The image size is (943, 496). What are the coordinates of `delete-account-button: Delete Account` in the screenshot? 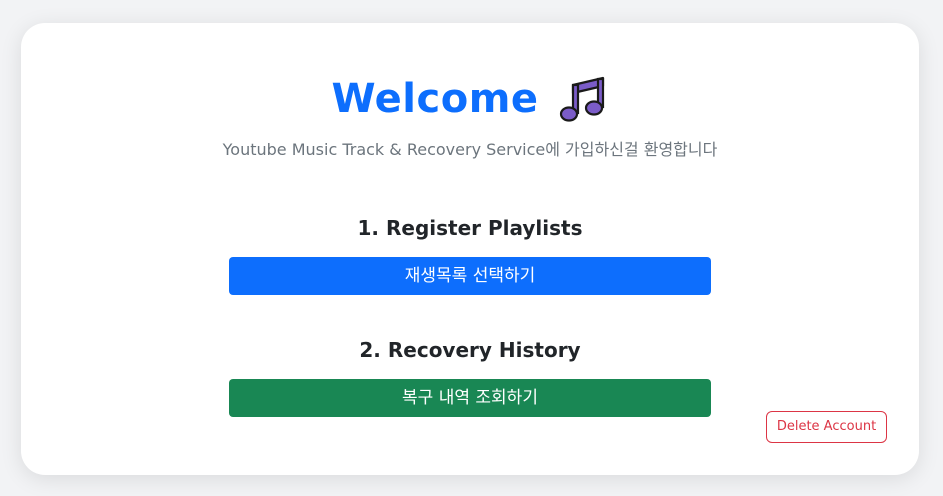 It's located at (826, 427).